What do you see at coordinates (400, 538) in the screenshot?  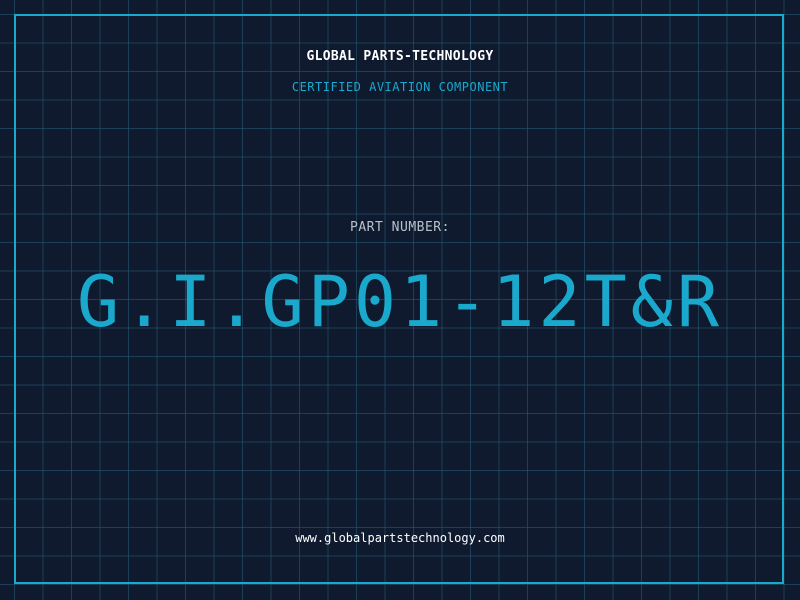 I see `website-url: www.globalpartstechnology.com` at bounding box center [400, 538].